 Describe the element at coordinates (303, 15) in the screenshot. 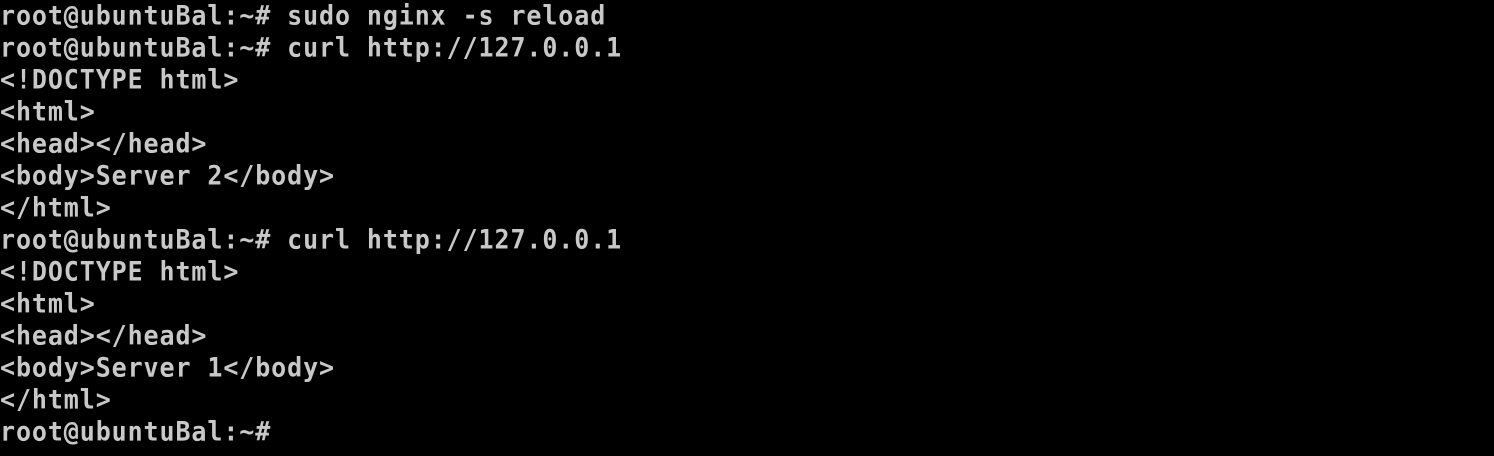

I see `terminal-line: root@ubuntuBal:~# sudo nginx -s reload` at that location.